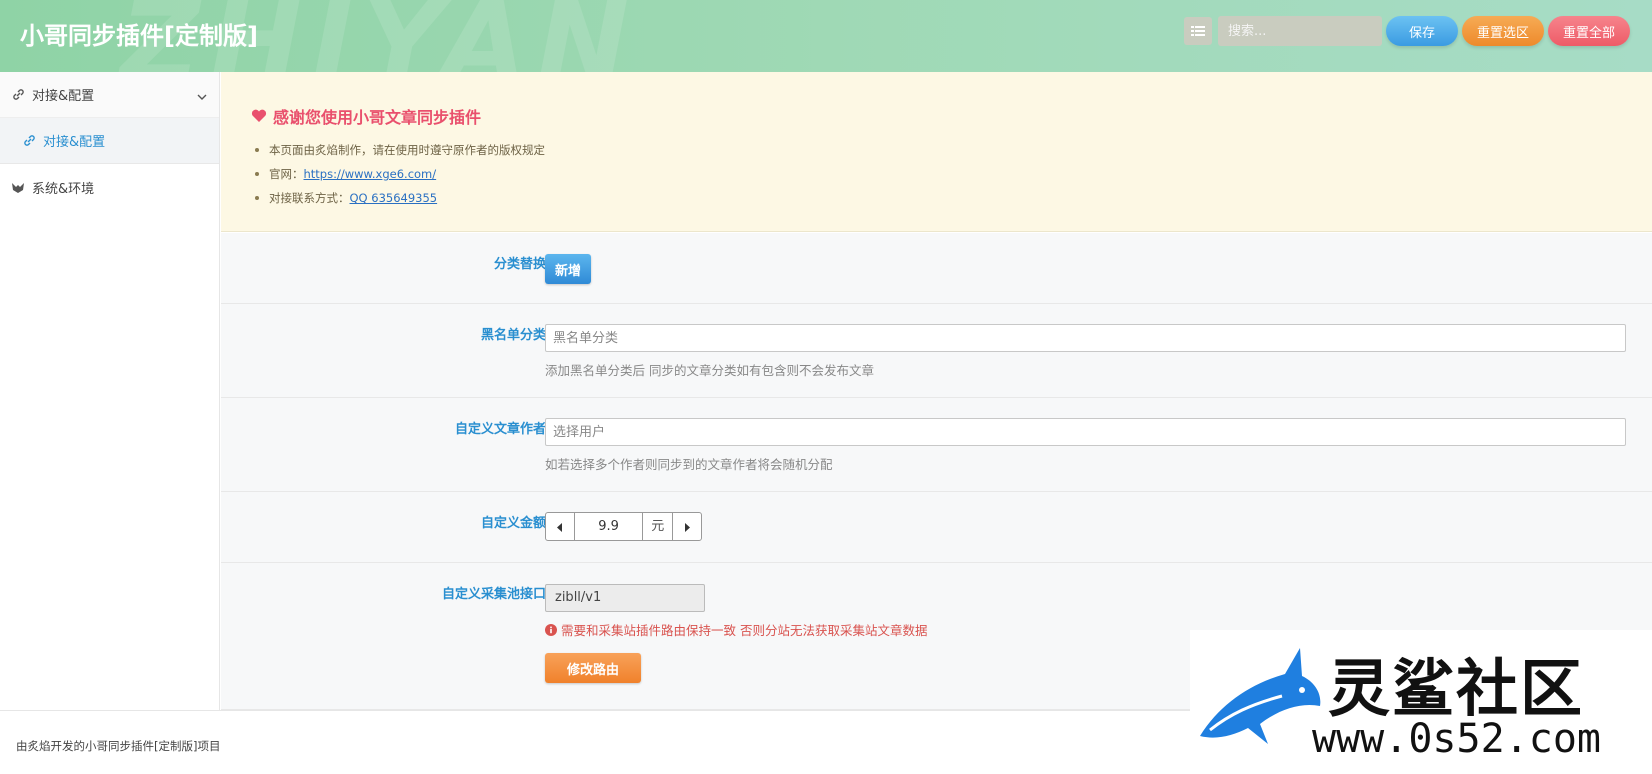 The image size is (1652, 774). I want to click on list-icon, so click(1198, 31).